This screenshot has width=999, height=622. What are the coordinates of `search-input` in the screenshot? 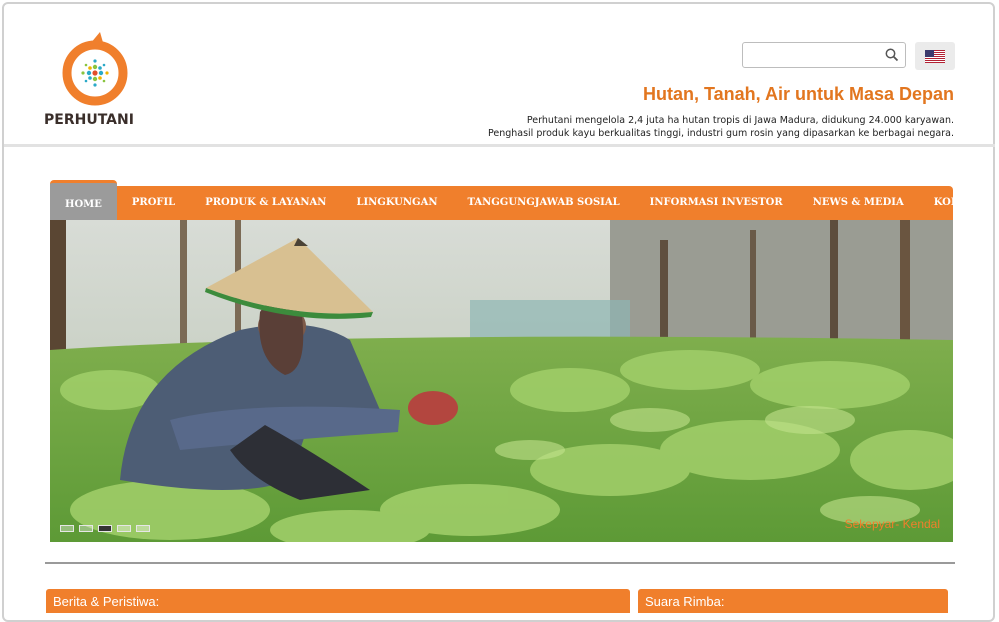 It's located at (814, 56).